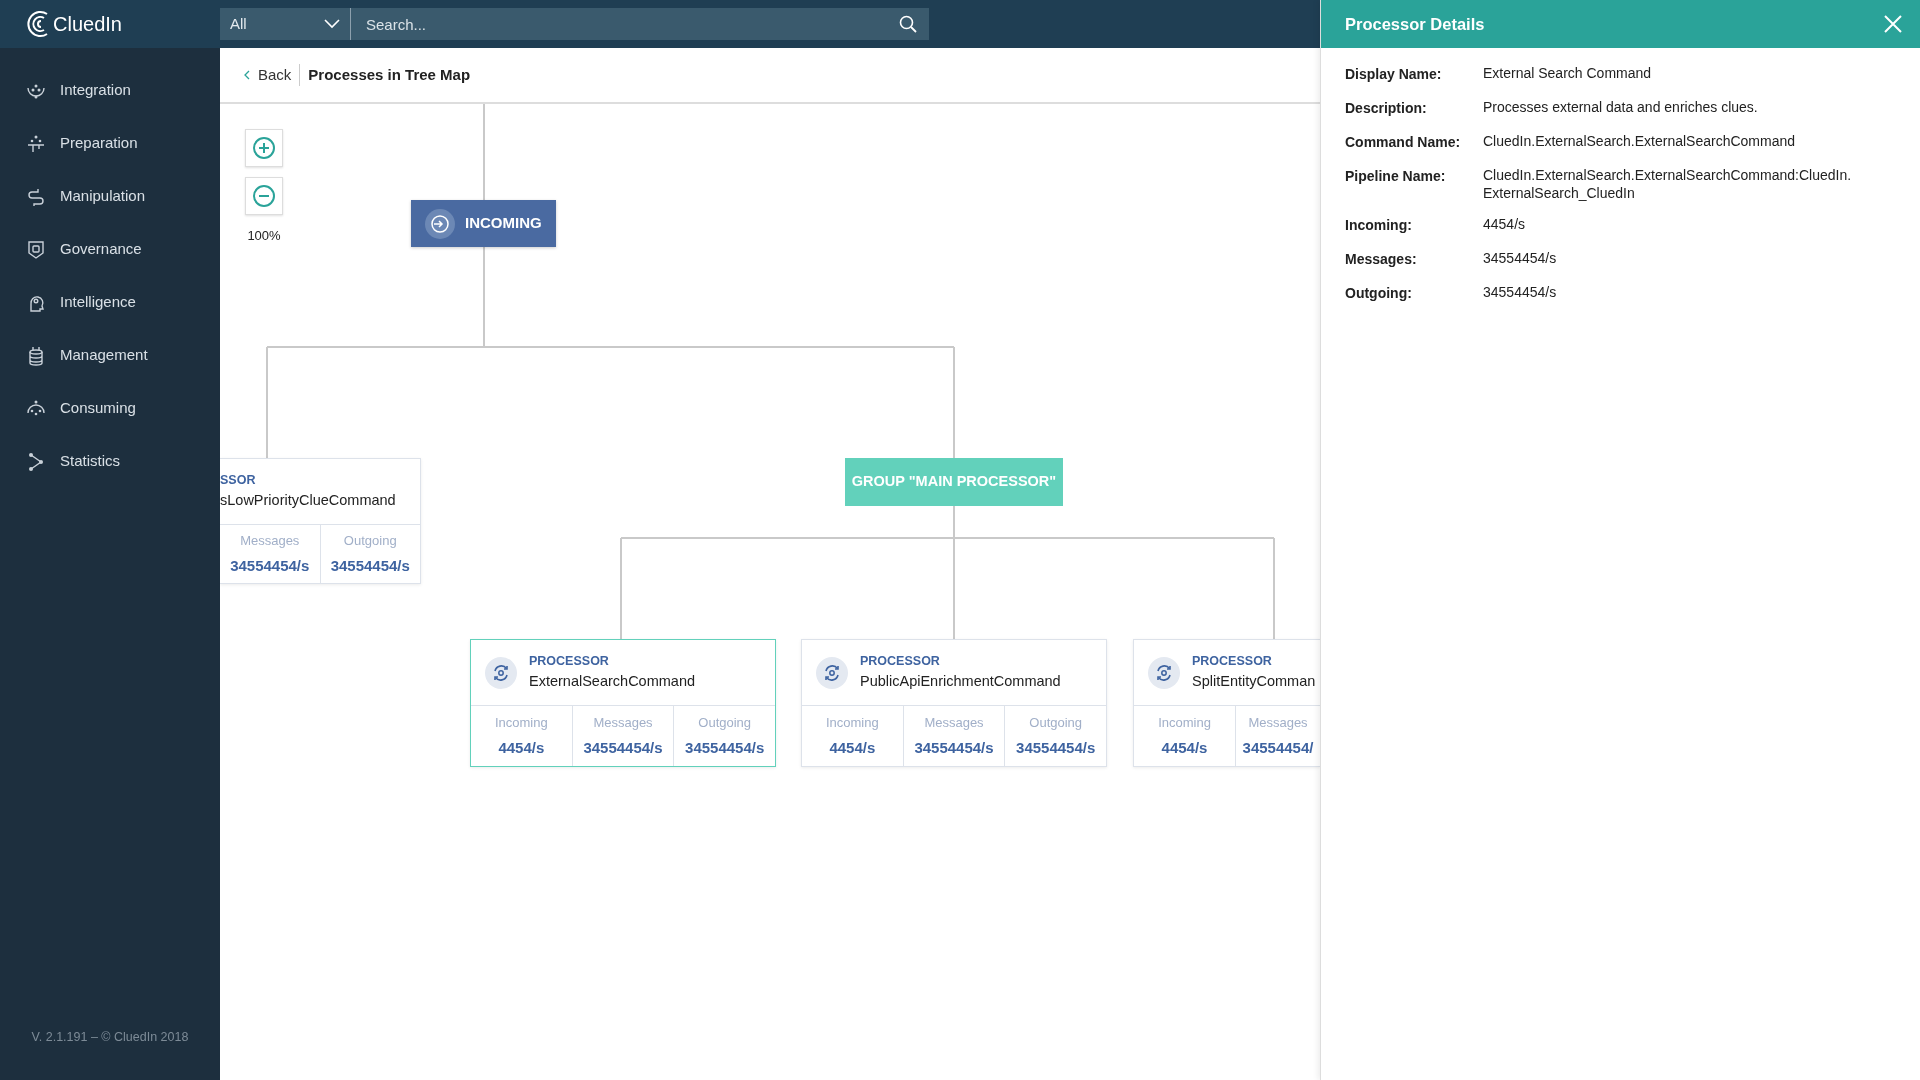 This screenshot has height=1080, width=1920. Describe the element at coordinates (954, 703) in the screenshot. I see `processor-card: PROCESSOR PublicApiEnrichmentCommand Incoming 4454/s Messages 34554454/s Outgoing 34554454/s` at that location.